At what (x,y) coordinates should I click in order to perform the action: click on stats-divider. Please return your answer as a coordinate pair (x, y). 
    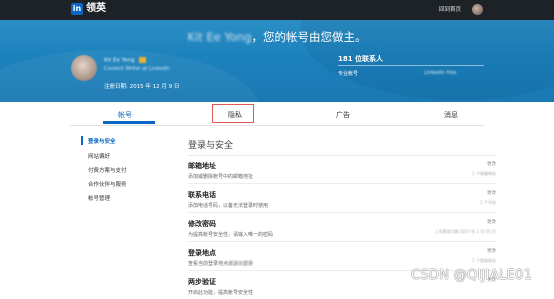
    Looking at the image, I should click on (411, 65).